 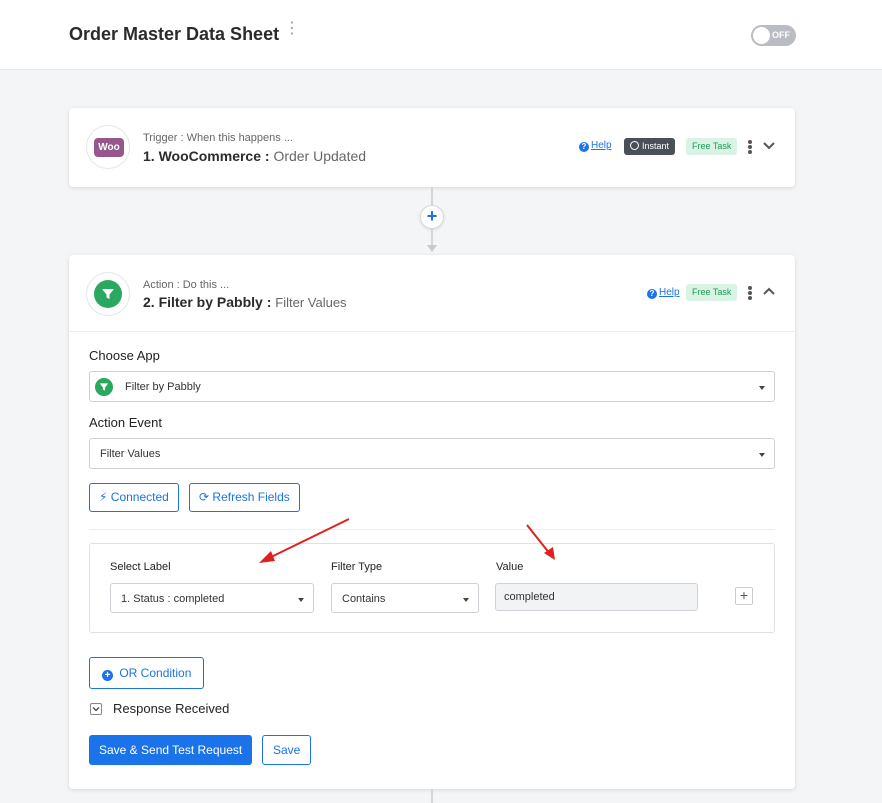 What do you see at coordinates (596, 597) in the screenshot?
I see `value-input: completed` at bounding box center [596, 597].